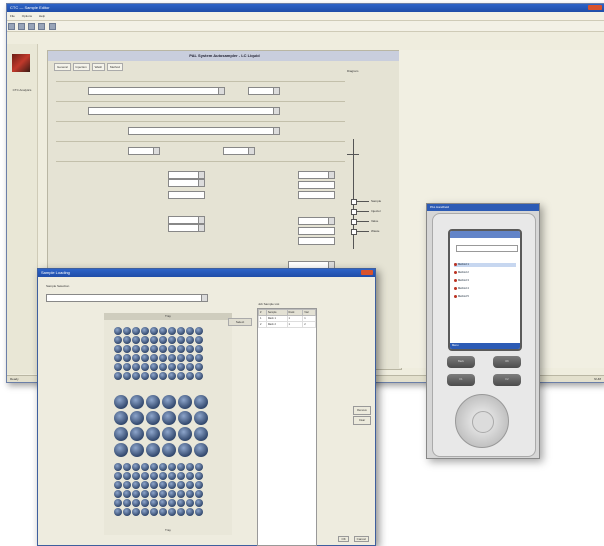 The width and height of the screenshot is (604, 546). Describe the element at coordinates (362, 410) in the screenshot. I see `remove-button: Remove` at that location.